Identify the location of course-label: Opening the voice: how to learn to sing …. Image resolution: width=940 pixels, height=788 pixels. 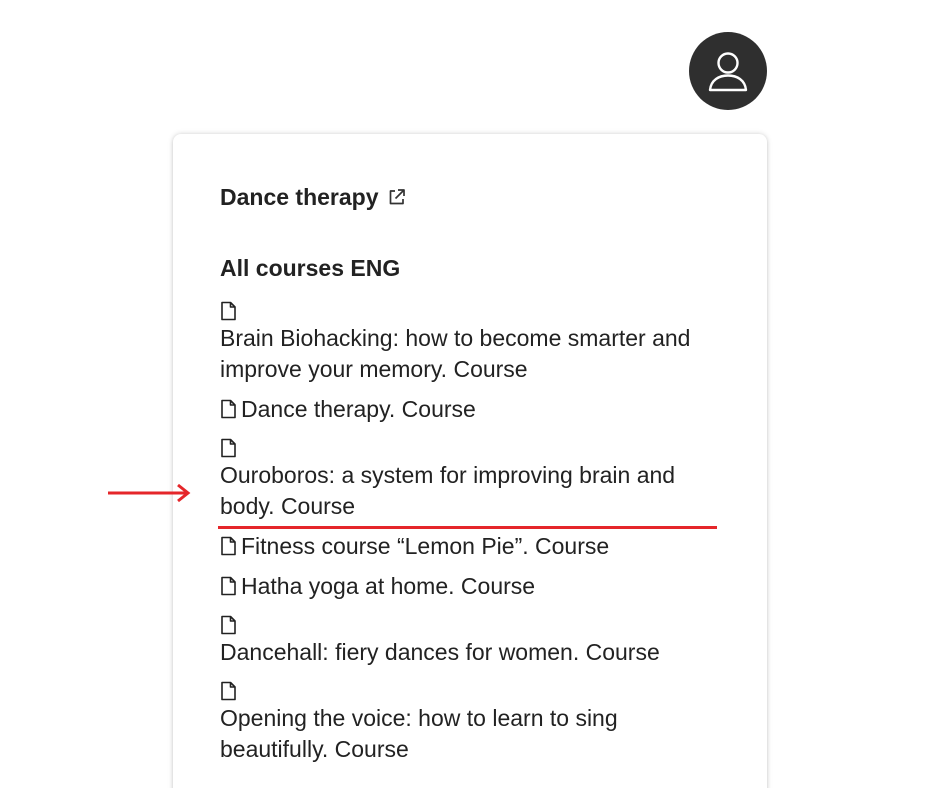
(419, 733).